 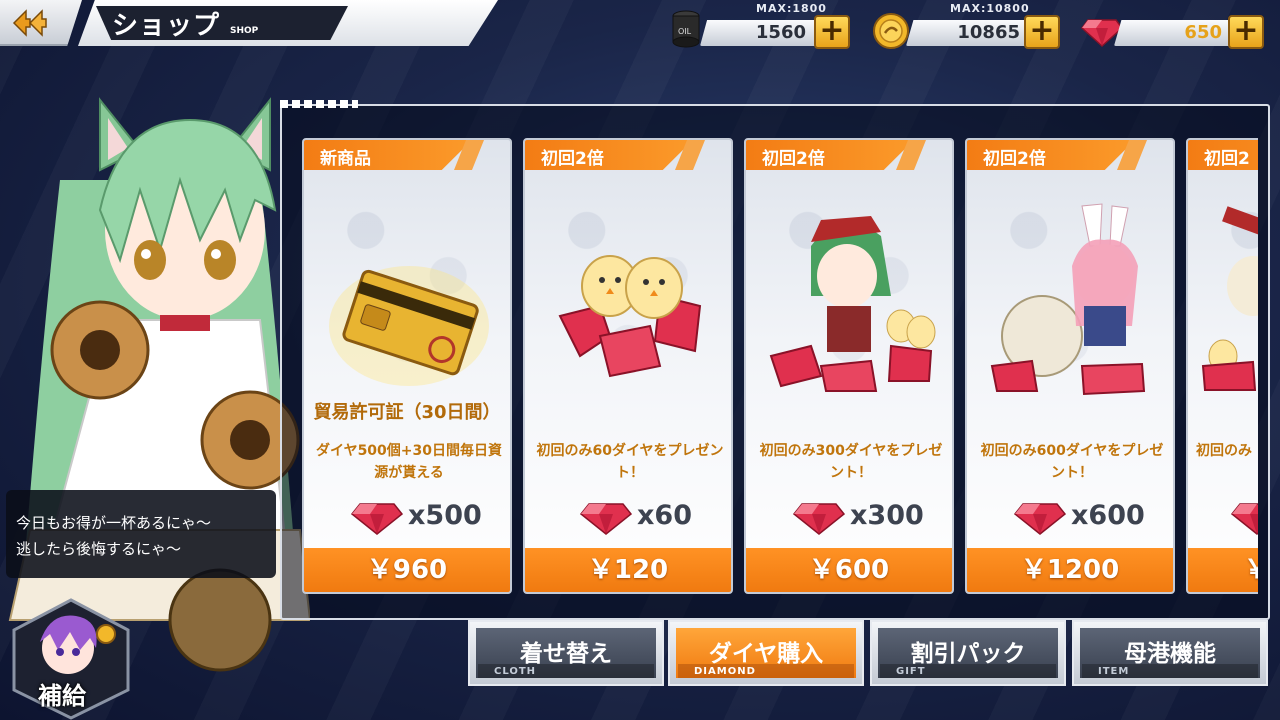 I want to click on tab-label: 着せ替え, so click(x=566, y=654).